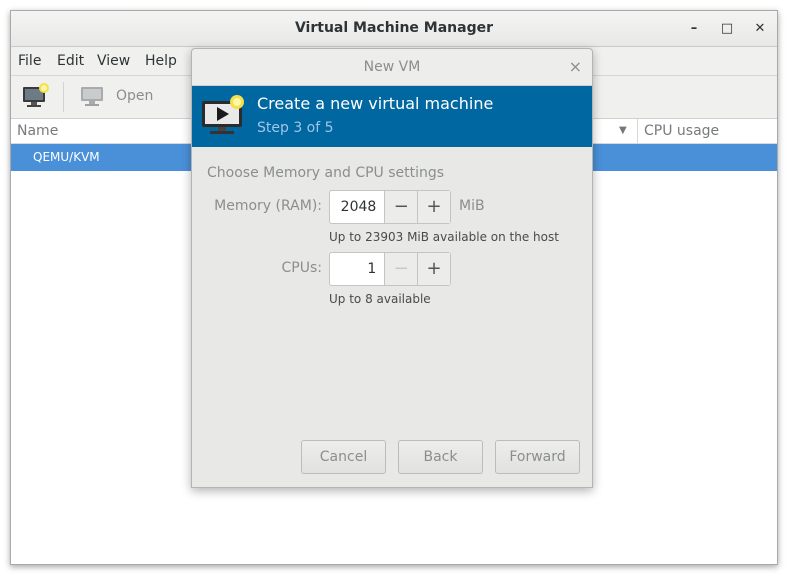 The height and width of the screenshot is (581, 794). What do you see at coordinates (375, 103) in the screenshot?
I see `wizard-title: Create a new virtual machine` at bounding box center [375, 103].